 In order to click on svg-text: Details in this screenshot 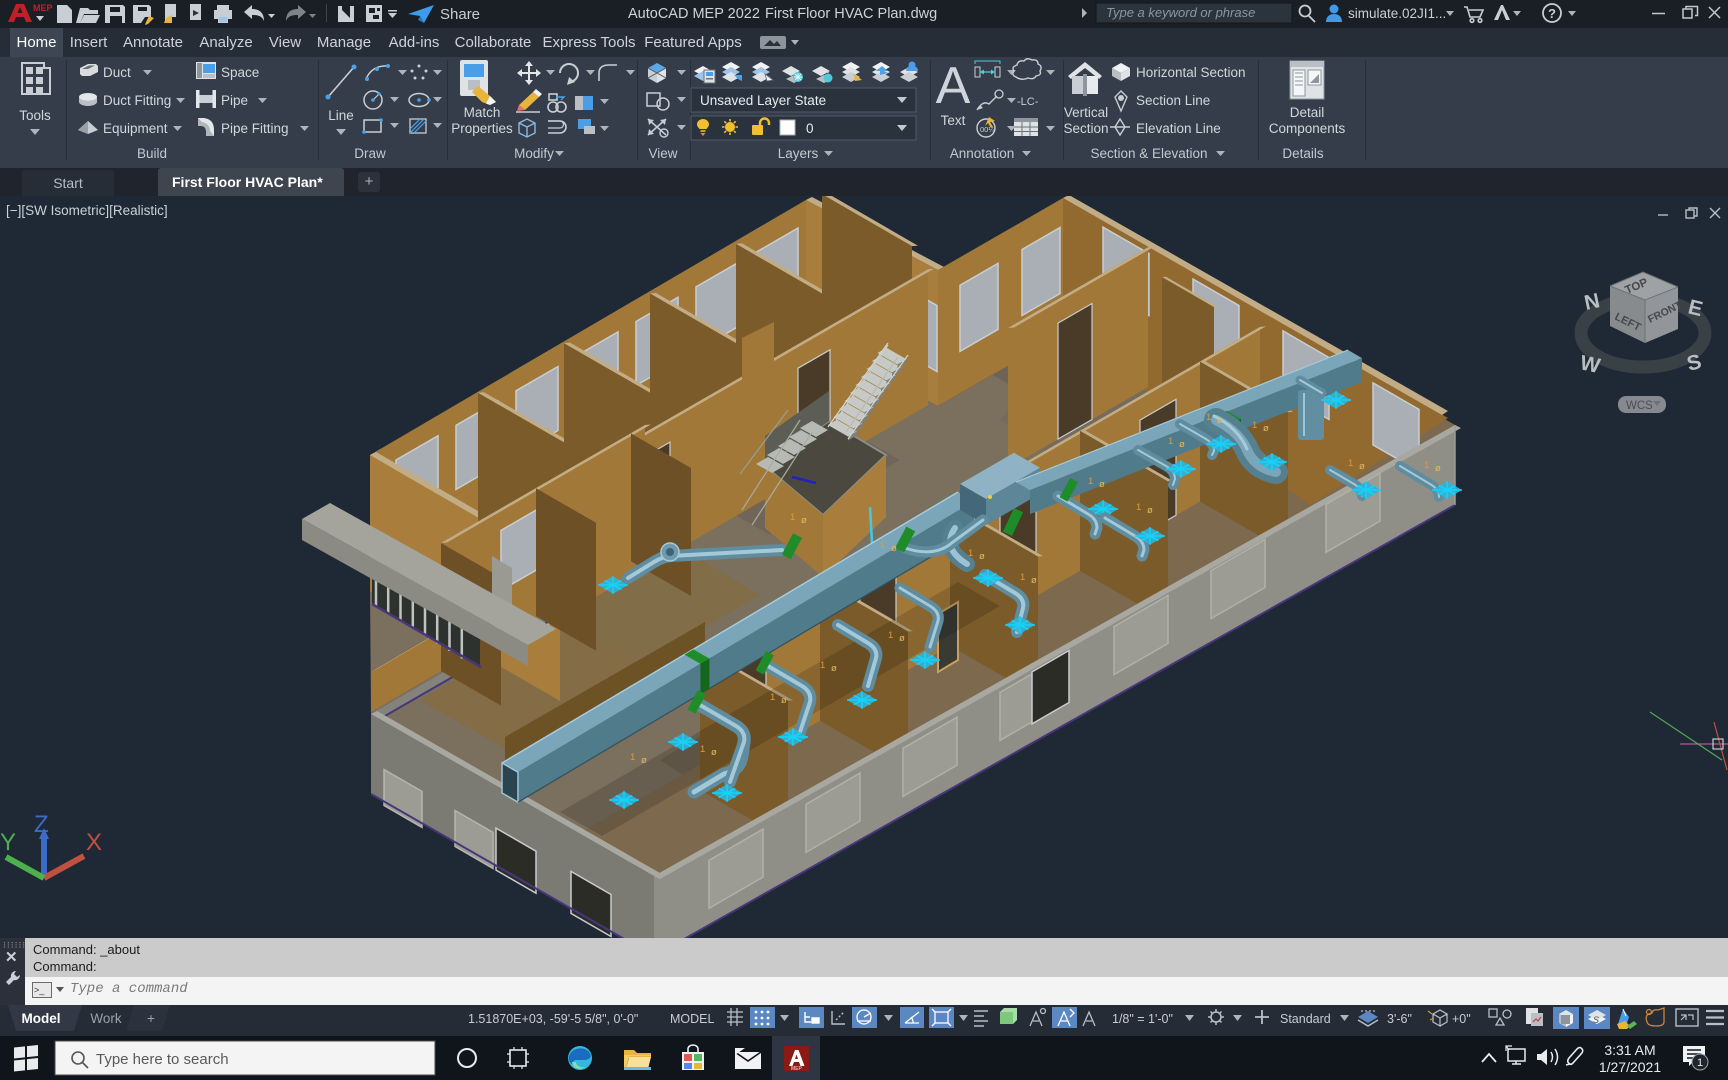, I will do `click(1303, 153)`.